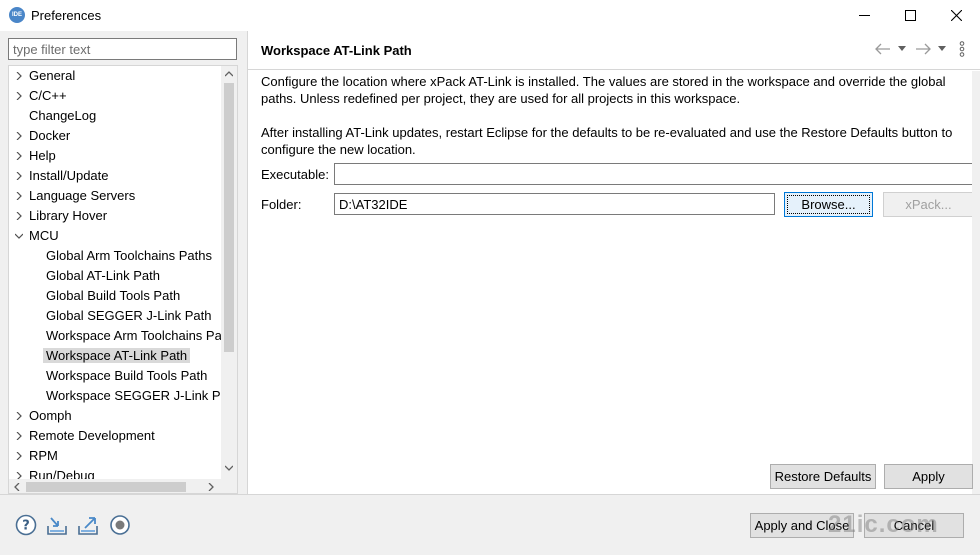 Image resolution: width=980 pixels, height=555 pixels. Describe the element at coordinates (962, 49) in the screenshot. I see `vertical-dots-menu-icon` at that location.